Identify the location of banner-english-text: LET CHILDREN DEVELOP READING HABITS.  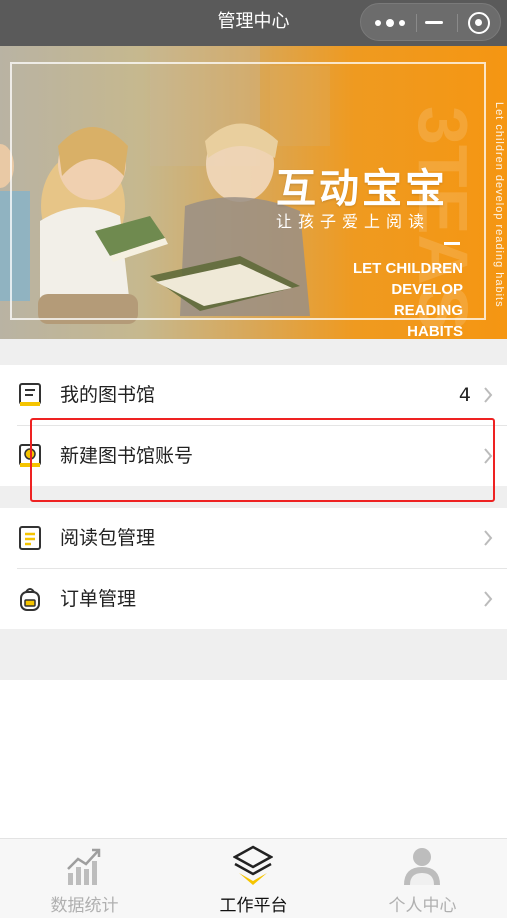
(408, 298).